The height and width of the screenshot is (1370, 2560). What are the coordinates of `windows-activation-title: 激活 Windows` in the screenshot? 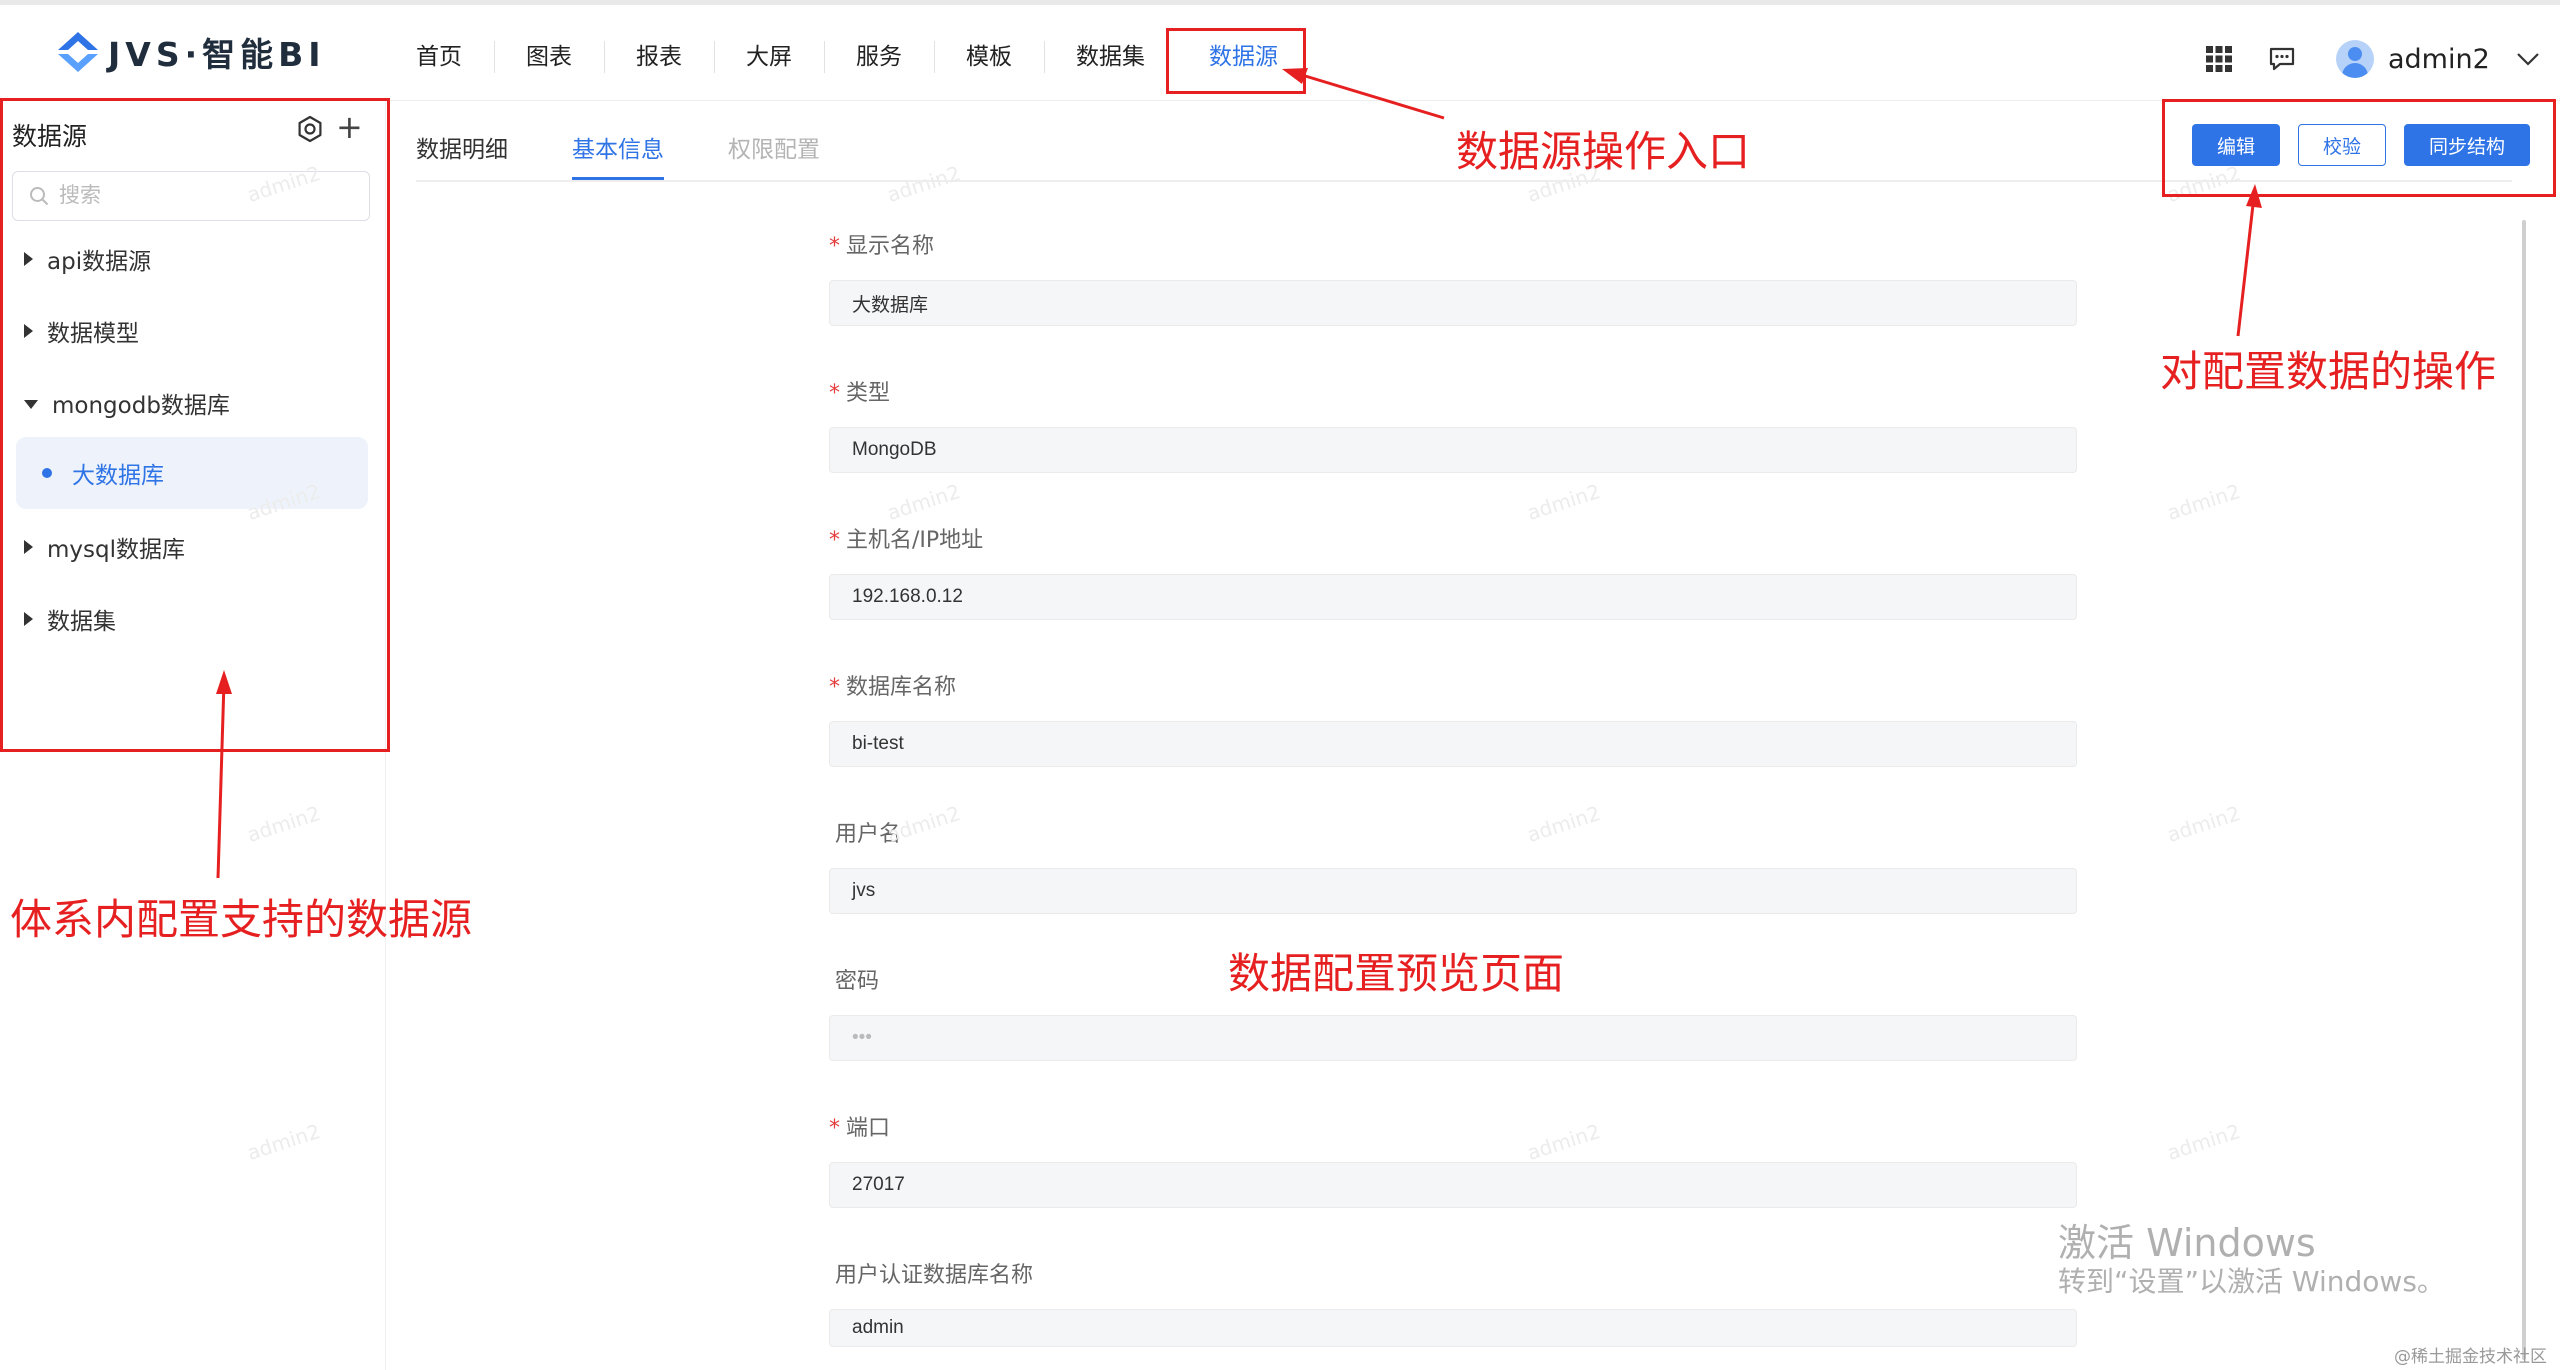 It's located at (2187, 1243).